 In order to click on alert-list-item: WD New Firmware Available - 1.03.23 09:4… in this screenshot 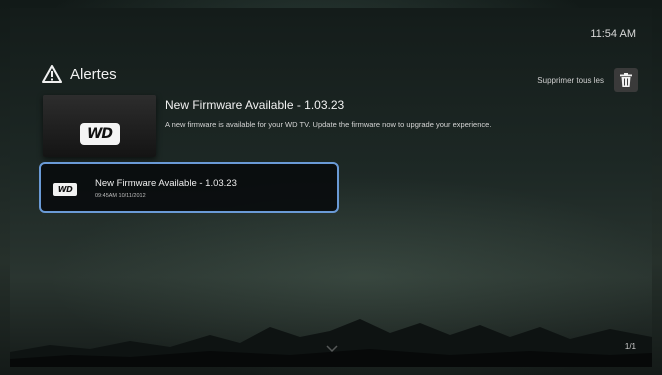, I will do `click(189, 187)`.